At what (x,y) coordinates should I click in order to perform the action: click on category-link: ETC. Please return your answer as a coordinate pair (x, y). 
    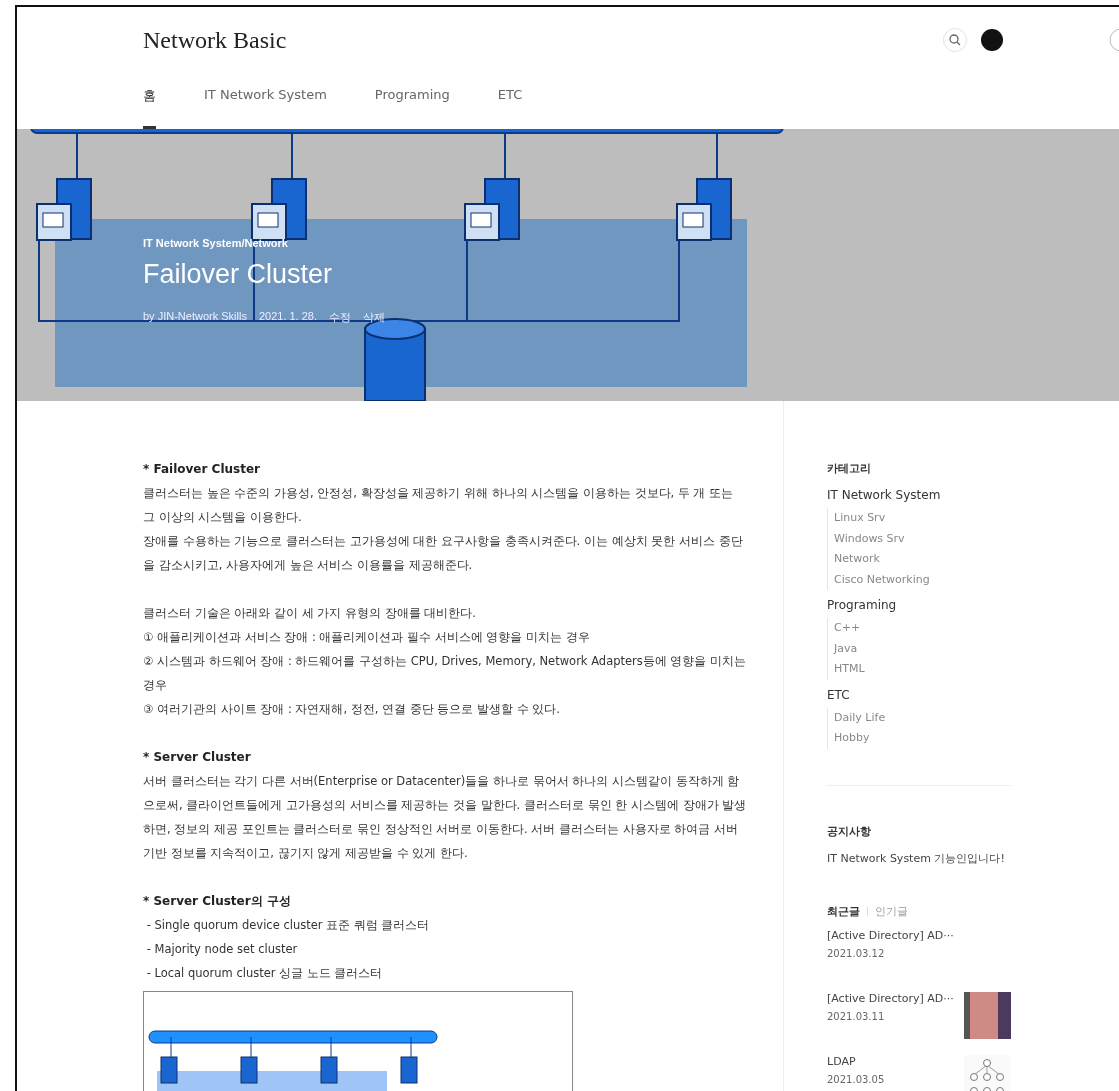
    Looking at the image, I should click on (919, 694).